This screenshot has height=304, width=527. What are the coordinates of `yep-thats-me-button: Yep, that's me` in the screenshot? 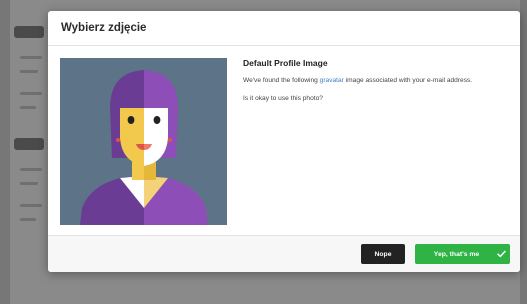 It's located at (462, 254).